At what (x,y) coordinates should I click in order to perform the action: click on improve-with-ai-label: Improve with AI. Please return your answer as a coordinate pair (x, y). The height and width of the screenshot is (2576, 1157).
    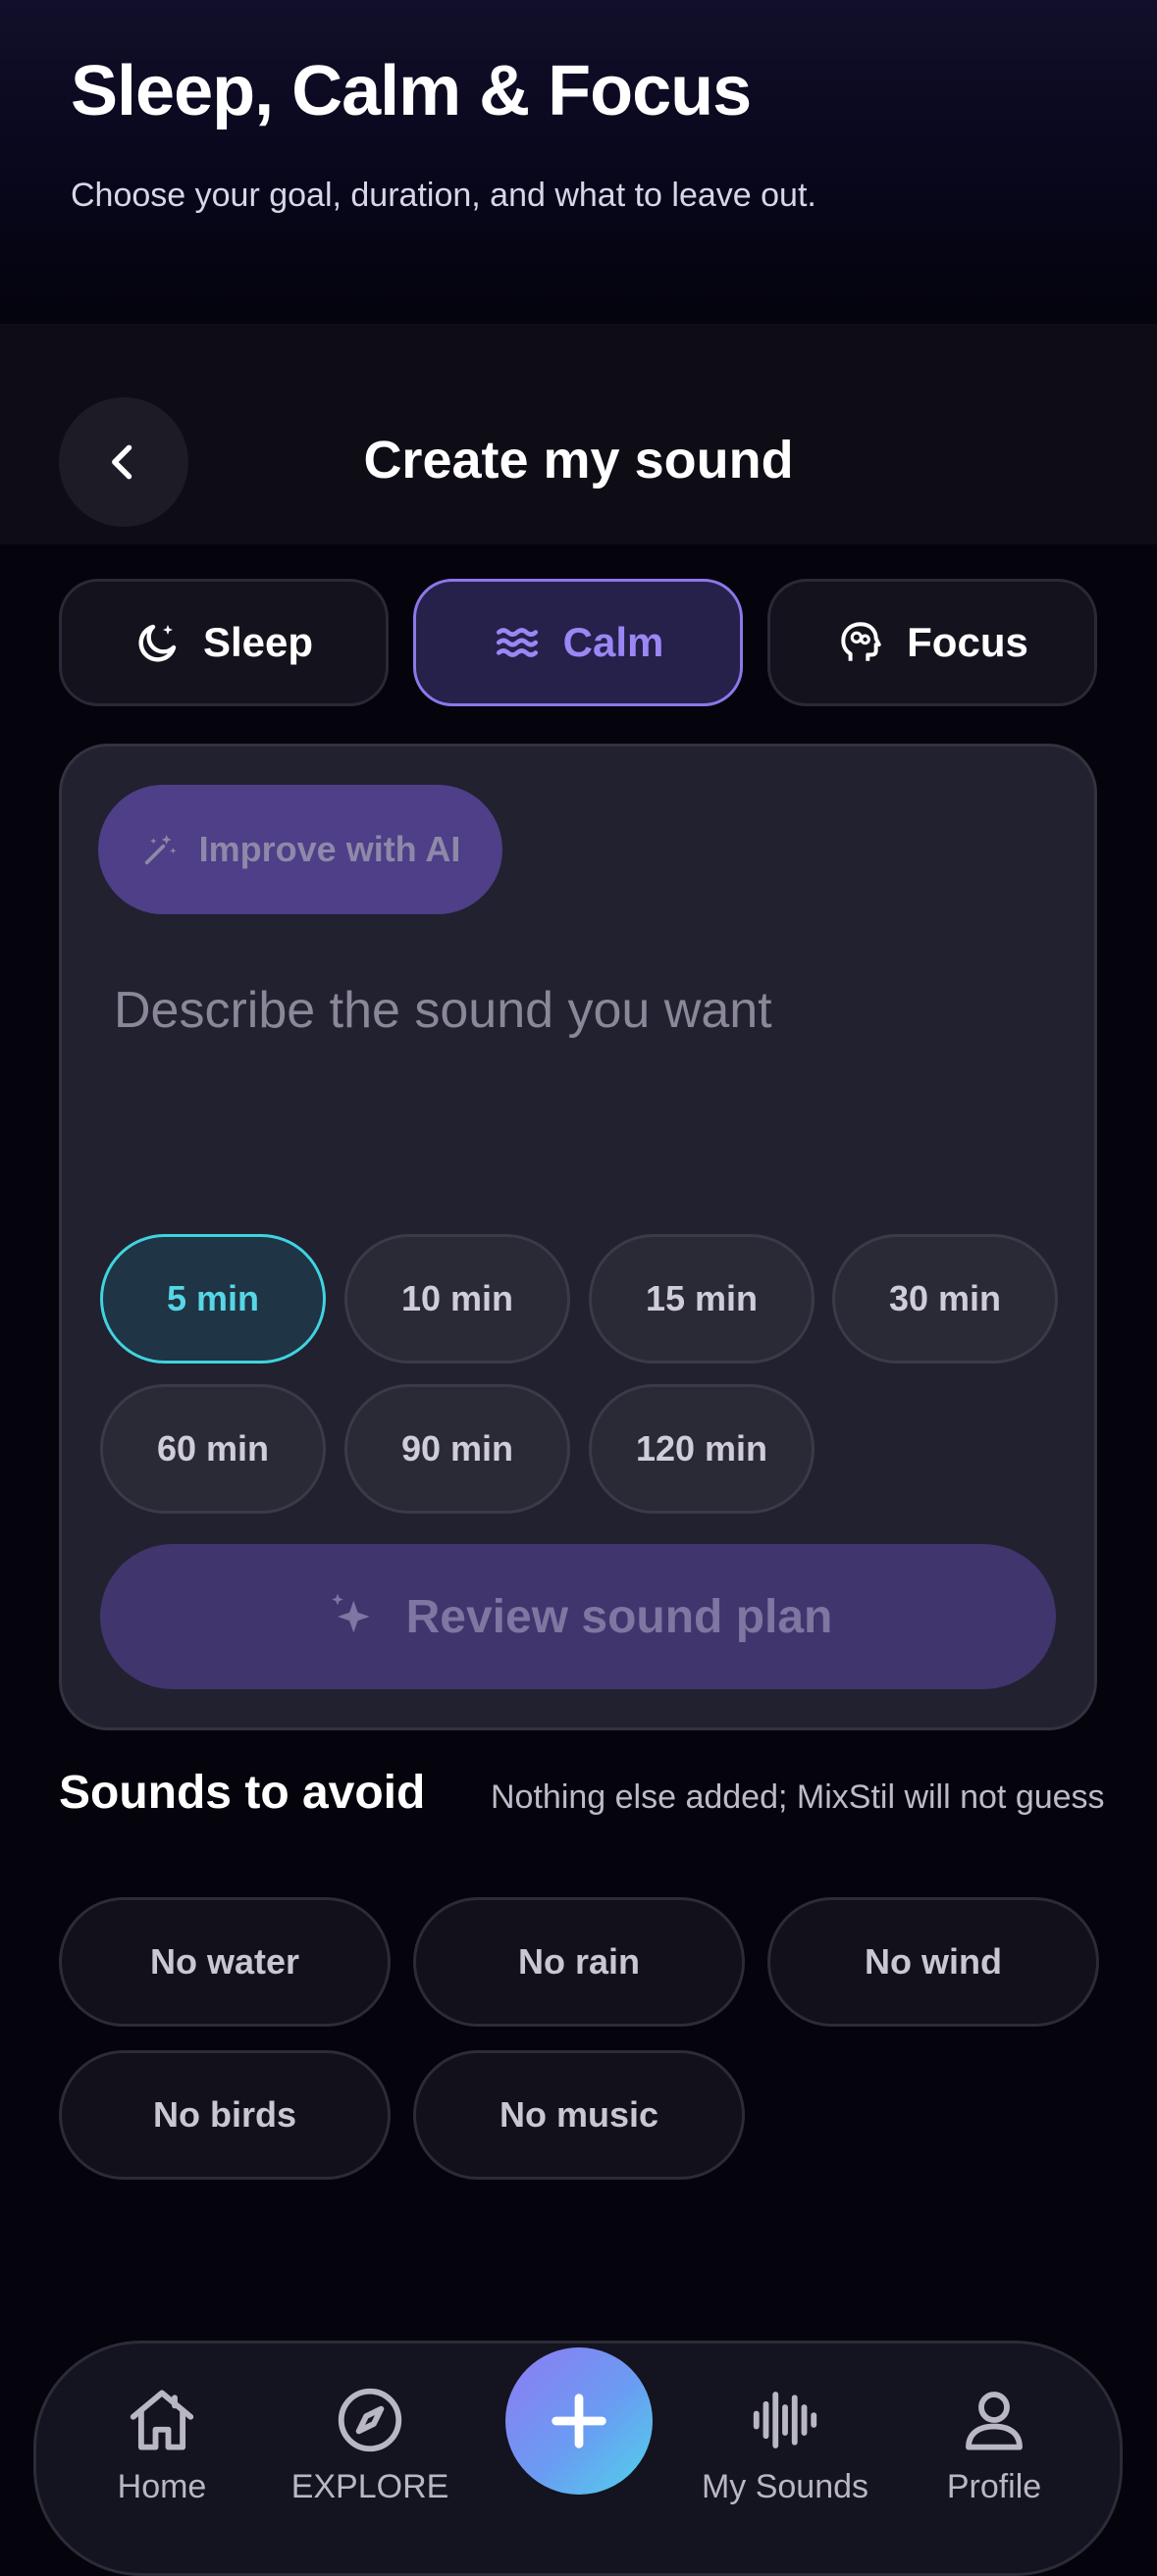
    Looking at the image, I should click on (330, 849).